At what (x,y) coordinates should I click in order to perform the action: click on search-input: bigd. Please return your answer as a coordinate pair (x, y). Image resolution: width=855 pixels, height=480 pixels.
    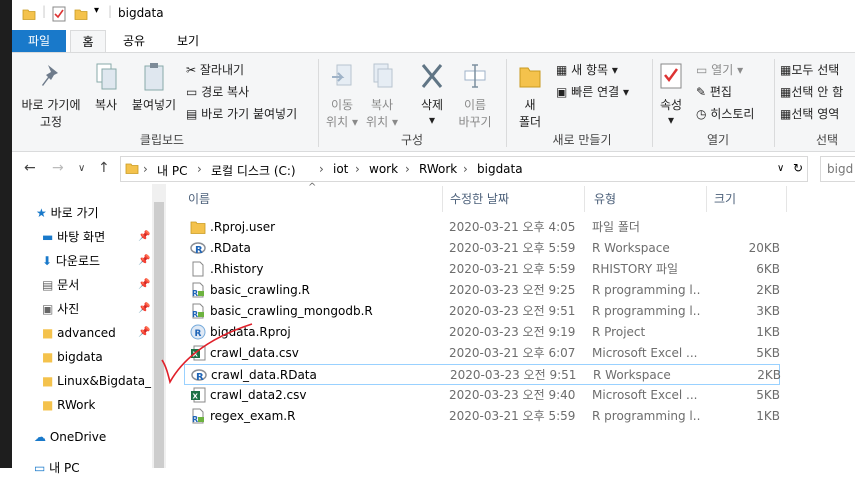
    Looking at the image, I should click on (837, 169).